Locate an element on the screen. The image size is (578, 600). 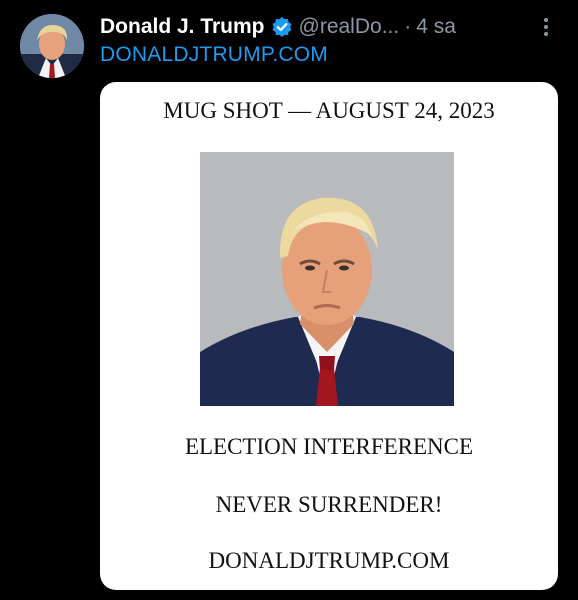
display-name: Donald J. Trump is located at coordinates (182, 27).